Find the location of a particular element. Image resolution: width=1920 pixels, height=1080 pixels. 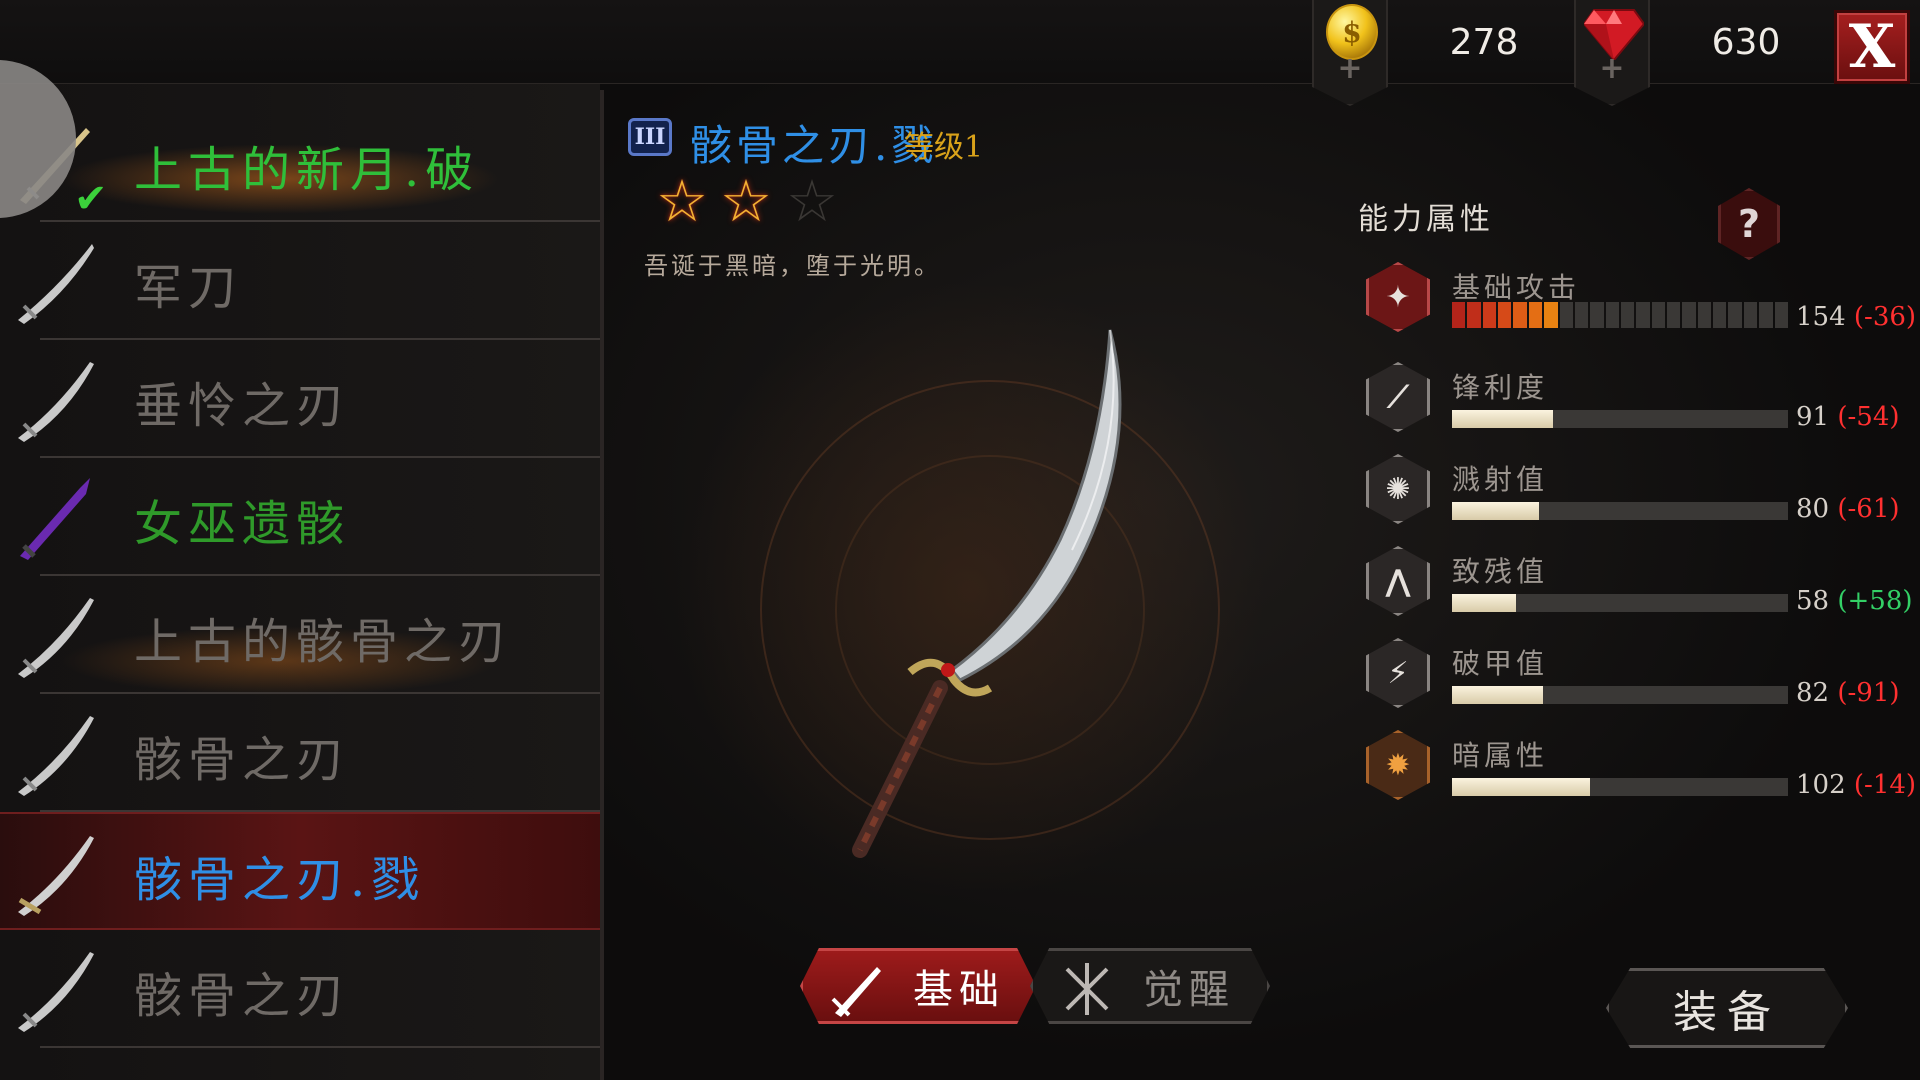

add-gem-icon: + is located at coordinates (1612, 68).